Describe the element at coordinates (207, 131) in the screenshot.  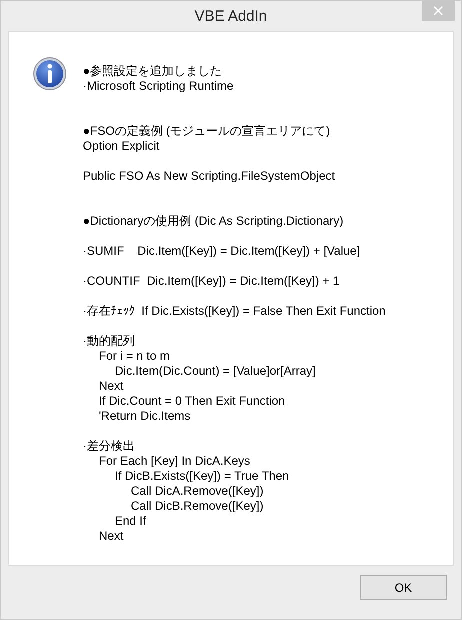
I see `code-line: ●FSOの定義例 (モジュールの宣言エリアにて)` at that location.